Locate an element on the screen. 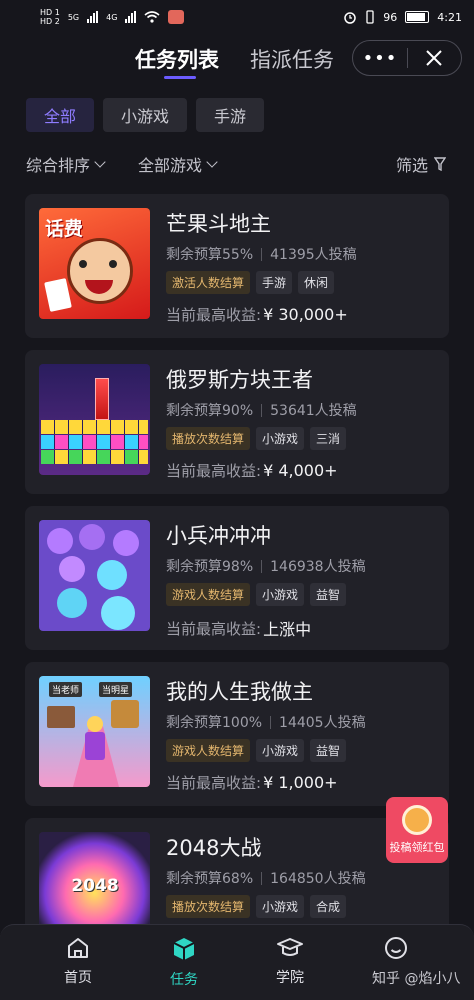  clock: 4:21 is located at coordinates (449, 17).